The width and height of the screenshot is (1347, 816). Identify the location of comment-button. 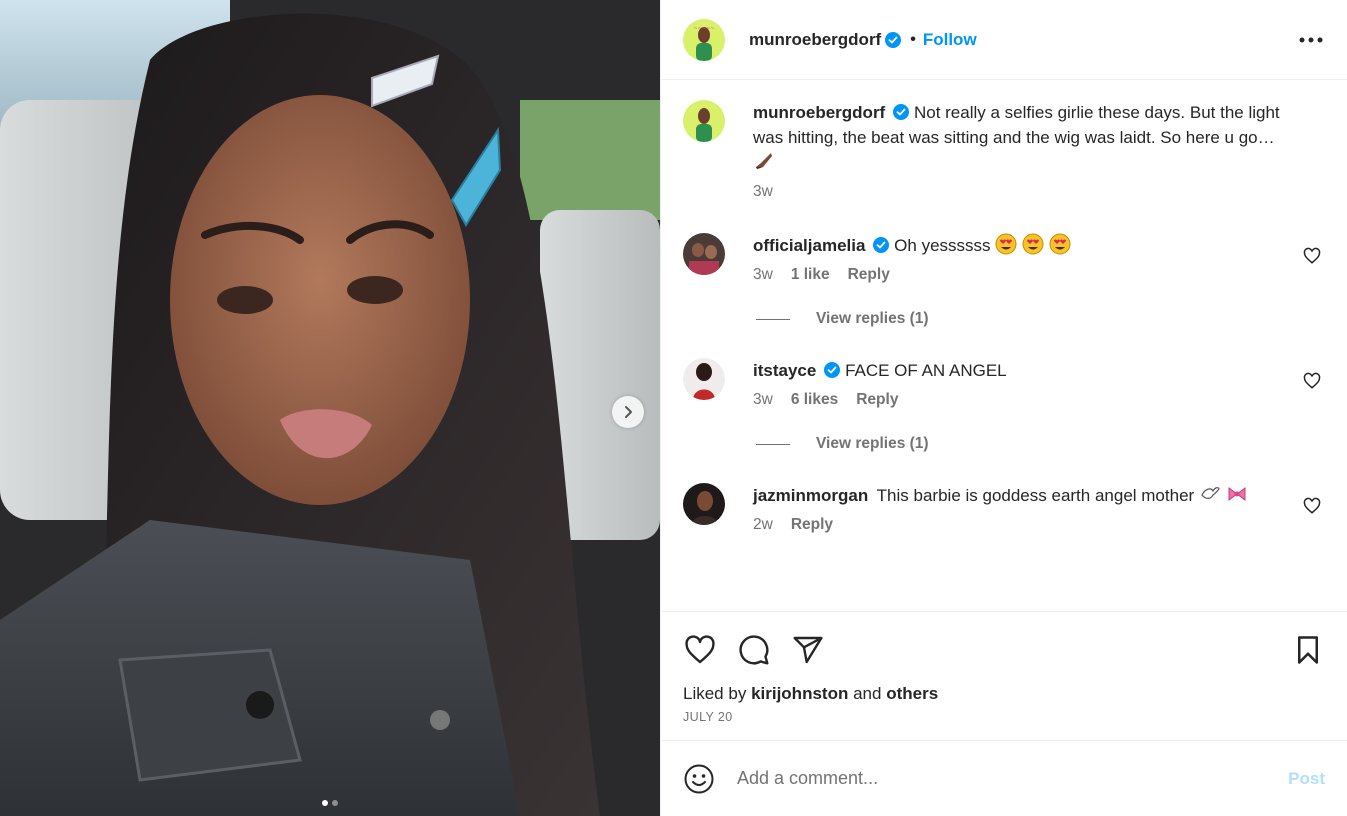
(754, 650).